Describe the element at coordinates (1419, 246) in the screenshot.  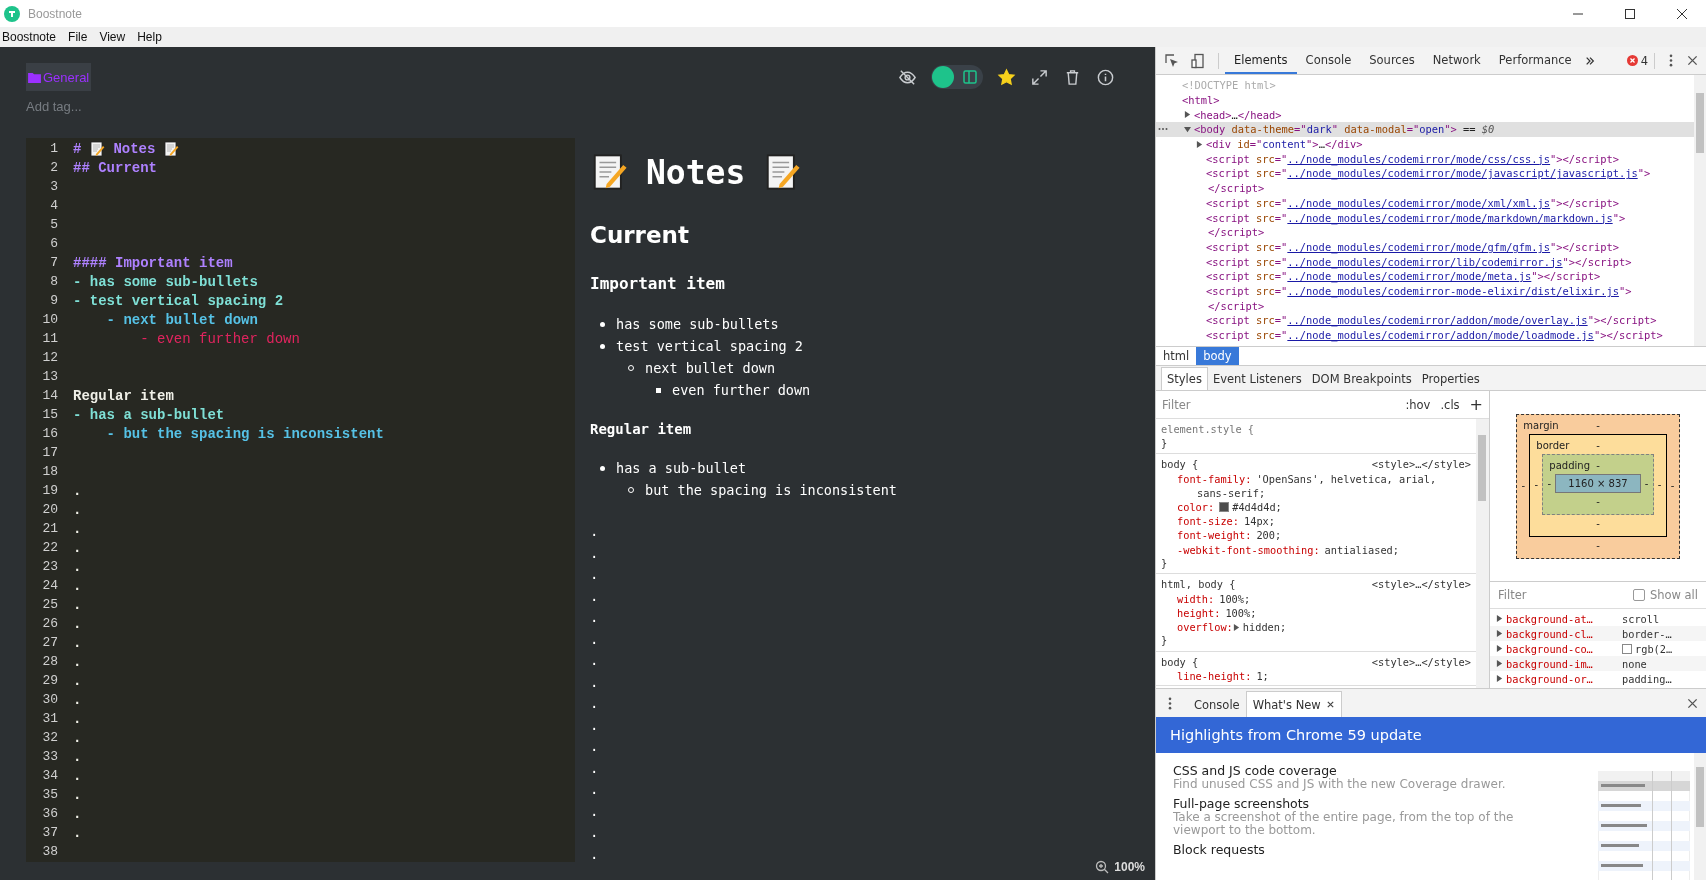
I see `file-link: ../node_modules/codemirror/mode/gfm/gfm.js` at that location.